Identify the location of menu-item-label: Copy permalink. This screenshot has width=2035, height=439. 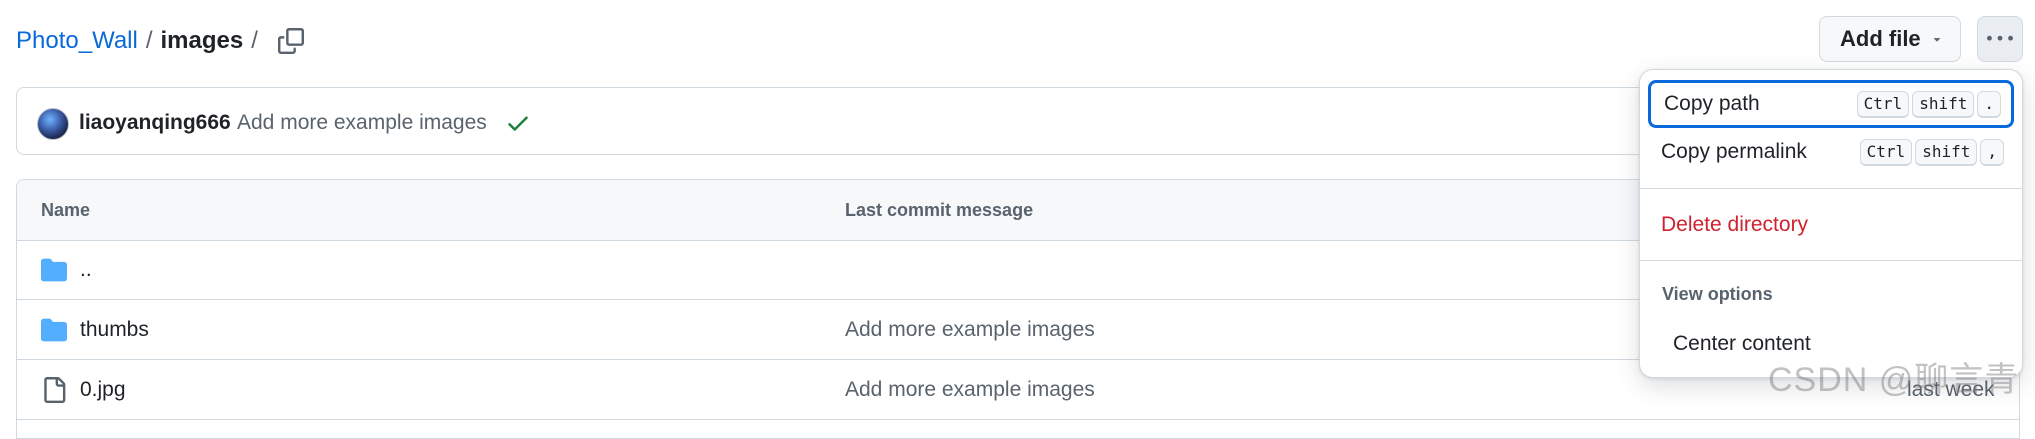
(1734, 151).